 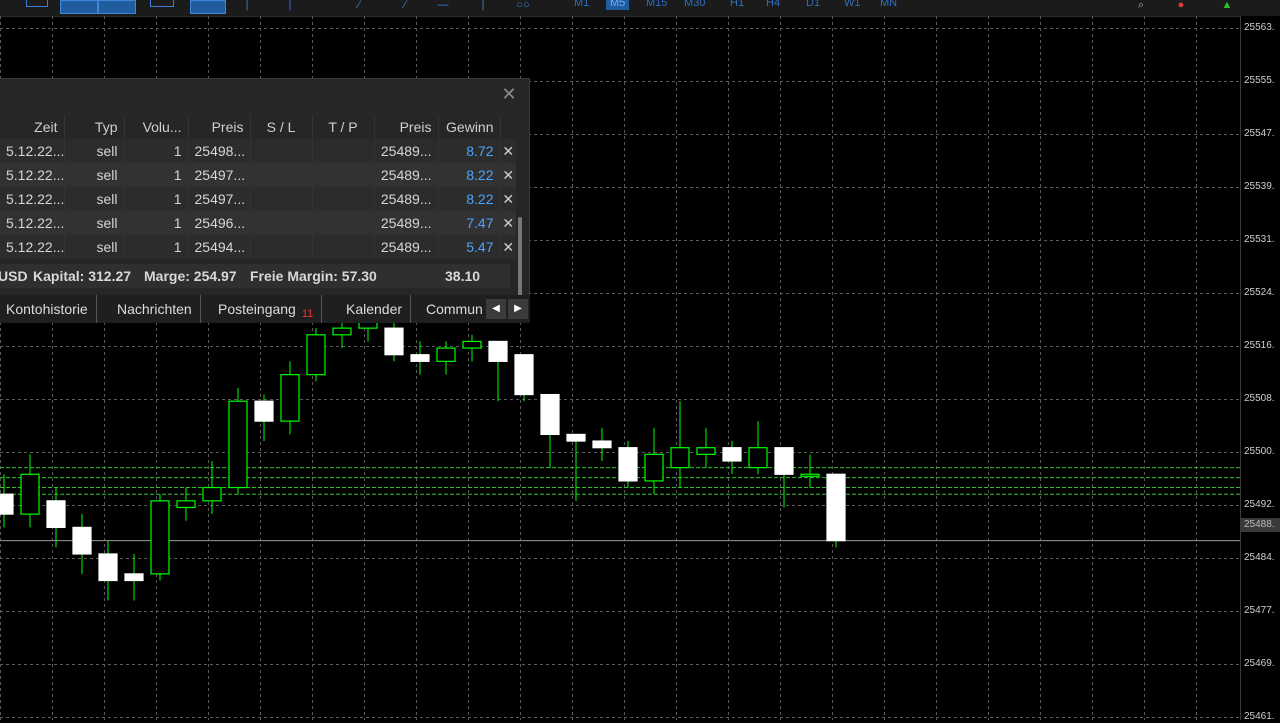 I want to click on search-icon: ⌕, so click(x=1141, y=6).